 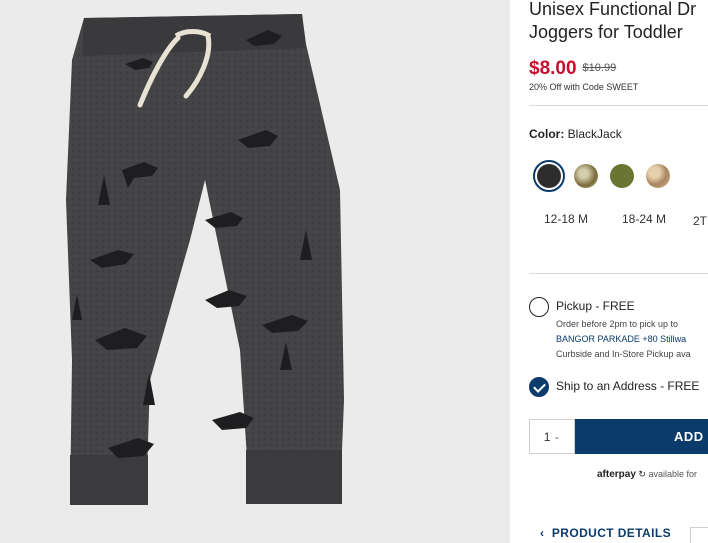 I want to click on ship-label: Ship to an Address - FREE, so click(x=628, y=386).